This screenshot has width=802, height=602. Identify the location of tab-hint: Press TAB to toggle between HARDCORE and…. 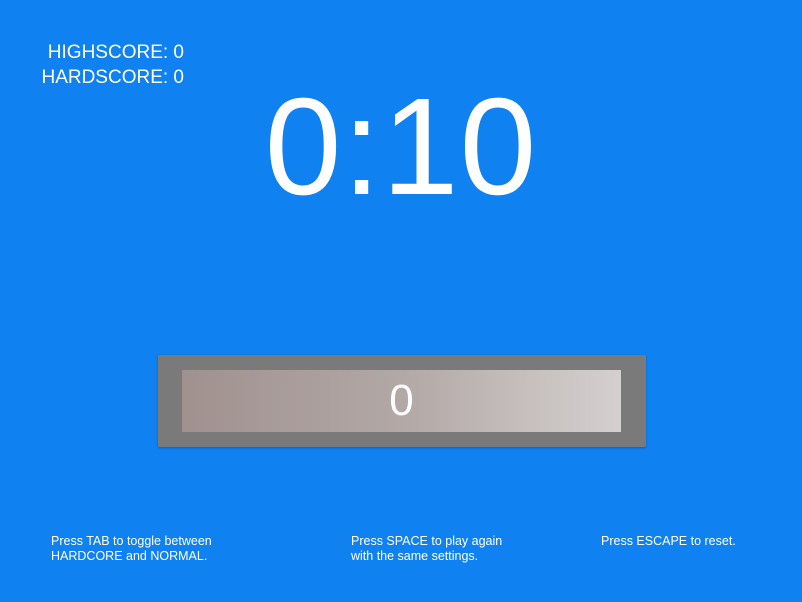
(131, 549).